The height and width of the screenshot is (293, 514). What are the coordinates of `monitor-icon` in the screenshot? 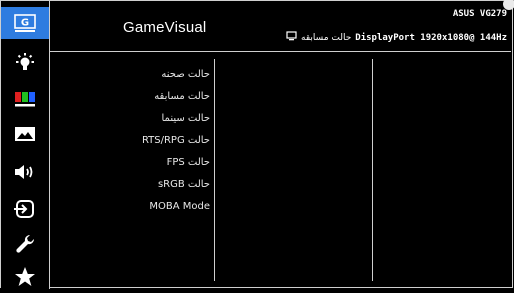 It's located at (291, 37).